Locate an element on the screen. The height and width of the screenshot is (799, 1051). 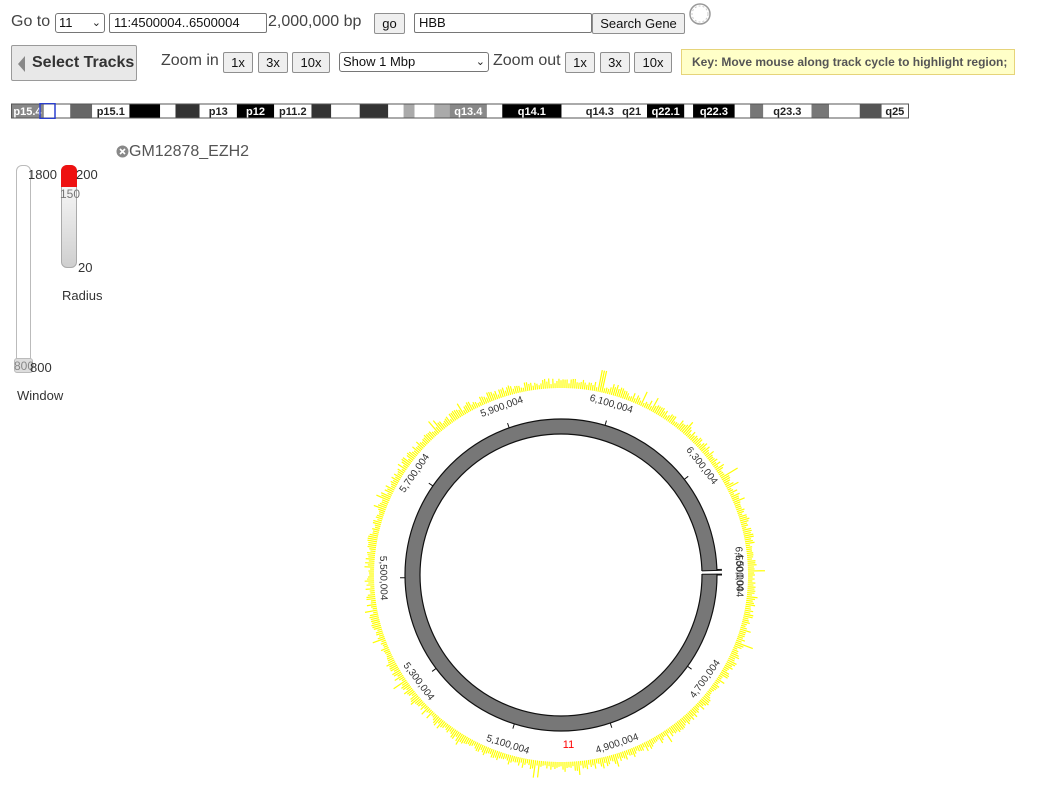
window-slider is located at coordinates (23, 268).